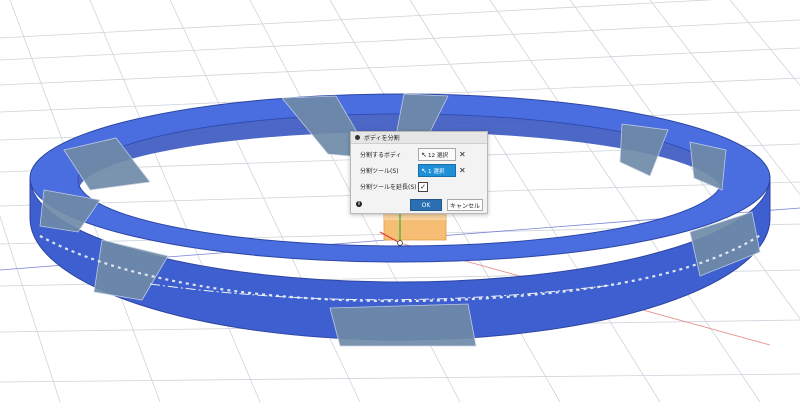  I want to click on bodies-label: 分割するボディ, so click(381, 155).